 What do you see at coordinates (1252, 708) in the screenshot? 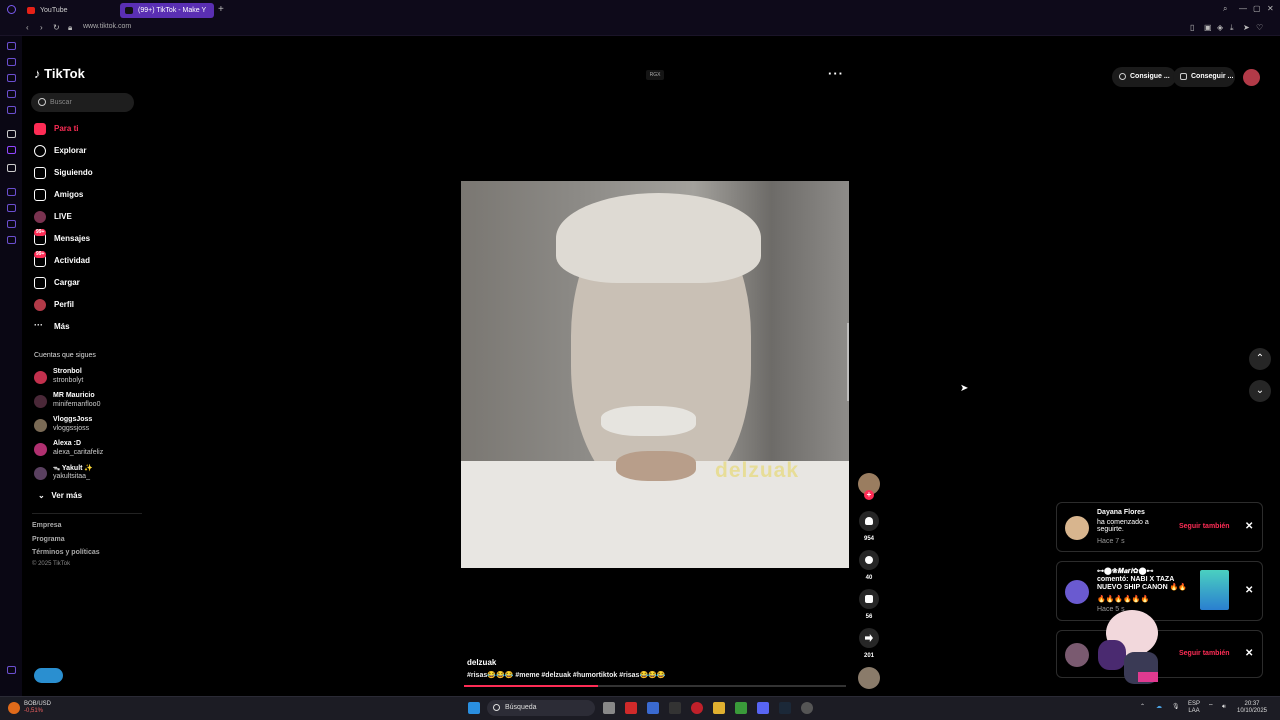
I see `clock: 20:37 10/10/2025` at bounding box center [1252, 708].